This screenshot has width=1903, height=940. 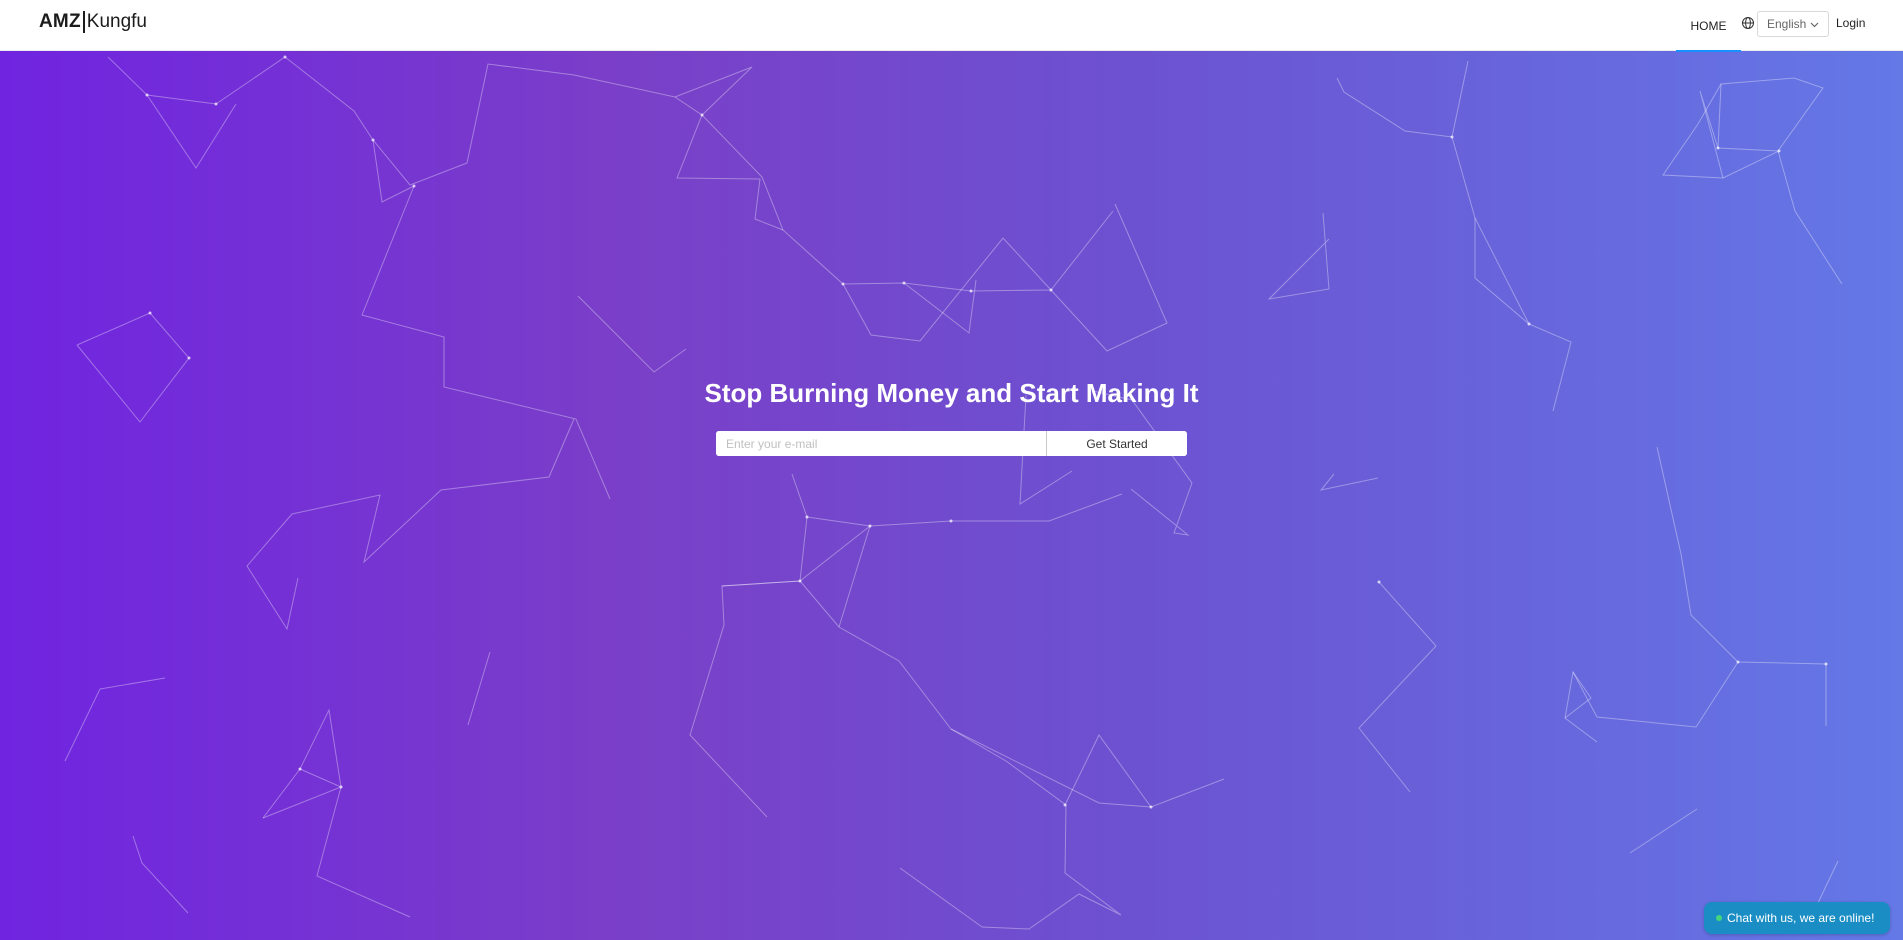 What do you see at coordinates (1117, 443) in the screenshot?
I see `get-started-button: Get Started` at bounding box center [1117, 443].